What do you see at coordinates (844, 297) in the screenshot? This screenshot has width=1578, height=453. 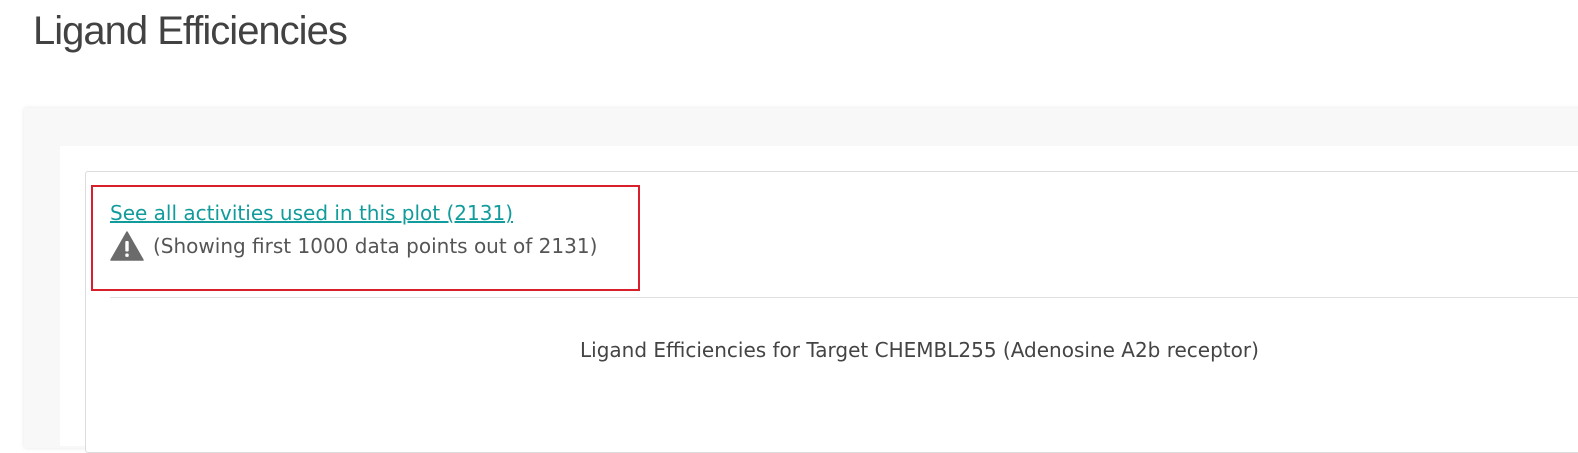 I see `divider` at bounding box center [844, 297].